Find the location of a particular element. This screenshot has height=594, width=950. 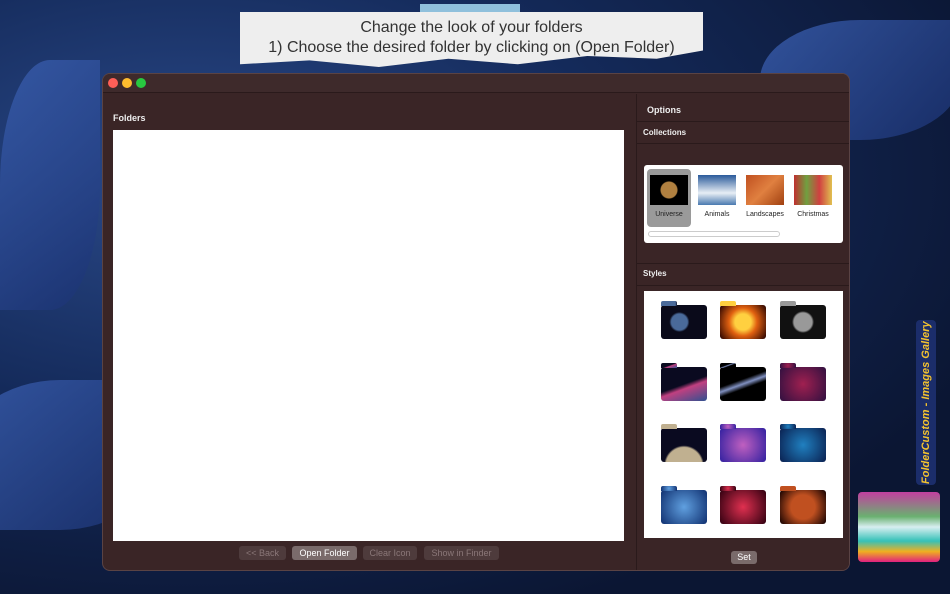

options-title: Options is located at coordinates (664, 110).